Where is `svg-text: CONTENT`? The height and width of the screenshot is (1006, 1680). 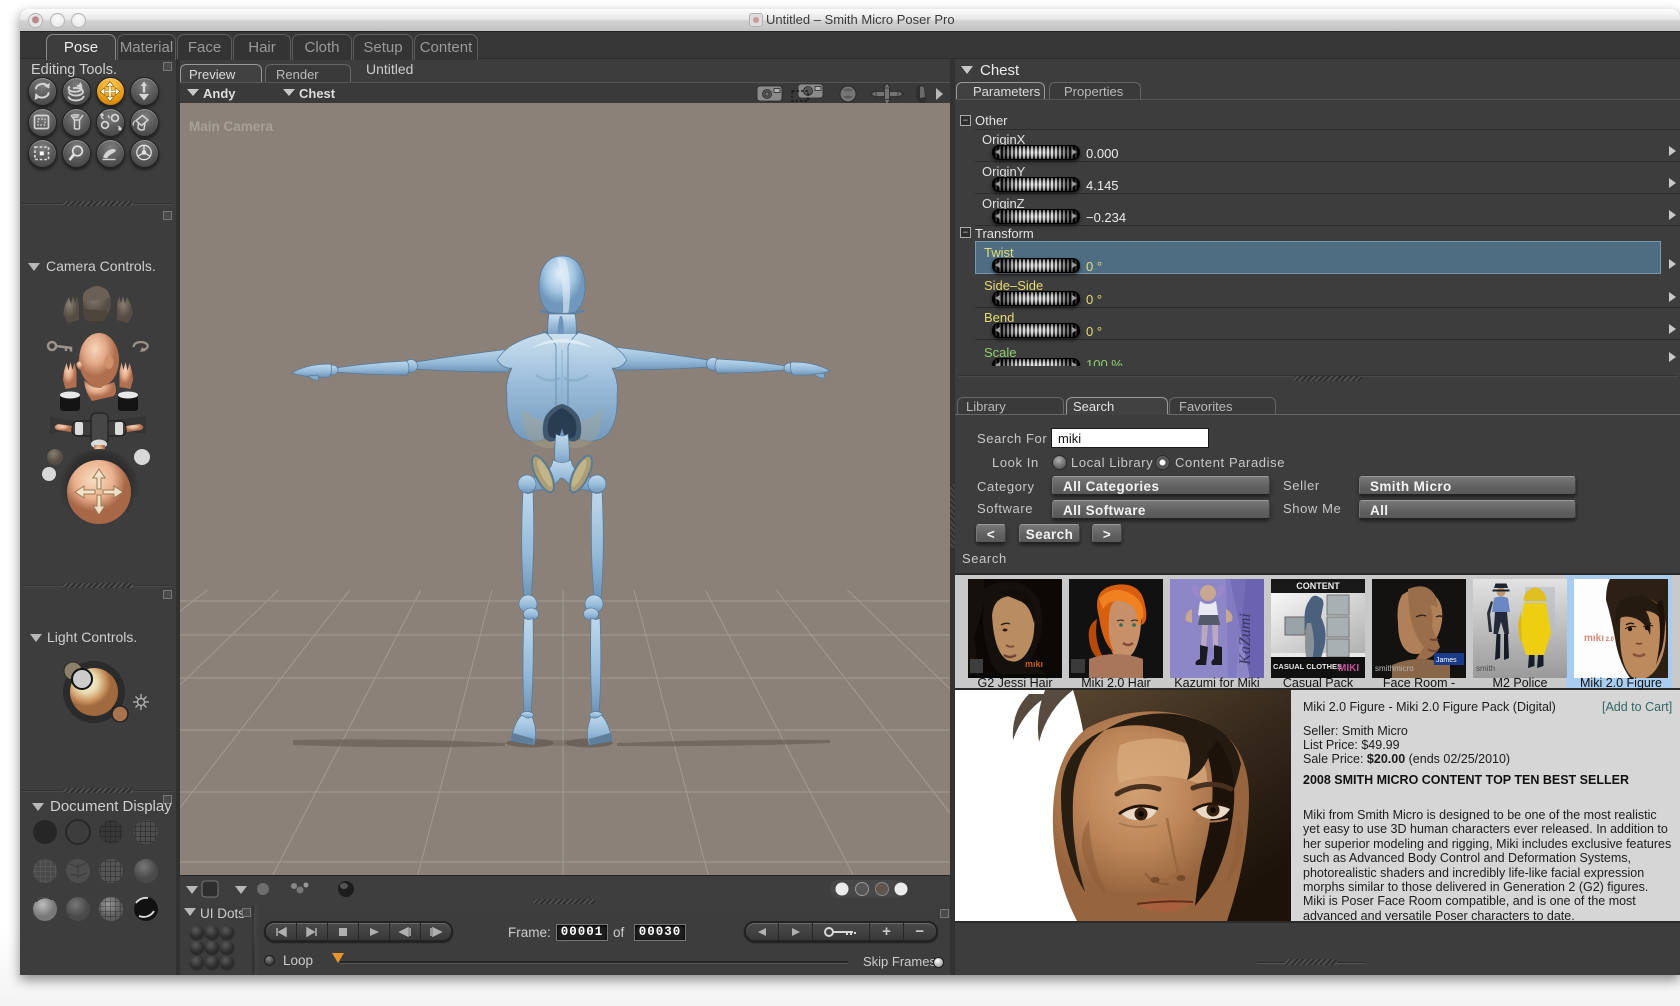
svg-text: CONTENT is located at coordinates (1318, 586).